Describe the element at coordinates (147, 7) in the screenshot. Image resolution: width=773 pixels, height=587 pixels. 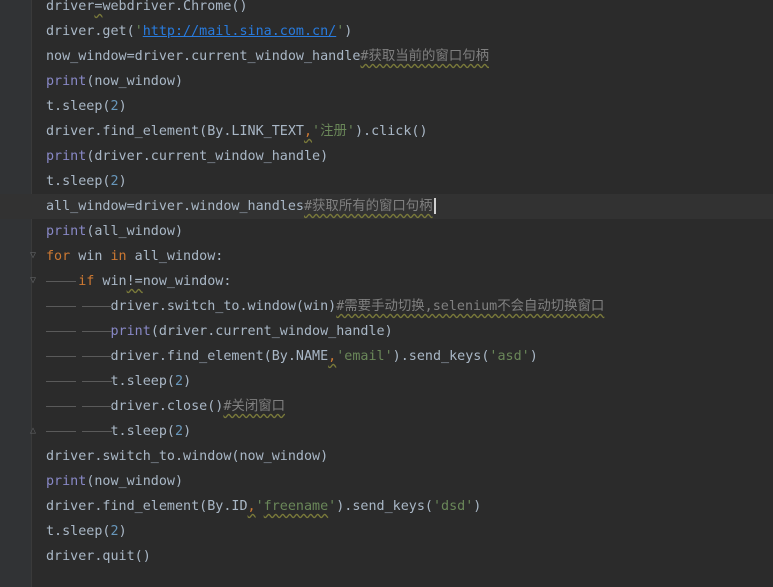
I see `code-line-text: driver=webdriver.Chrome()` at that location.